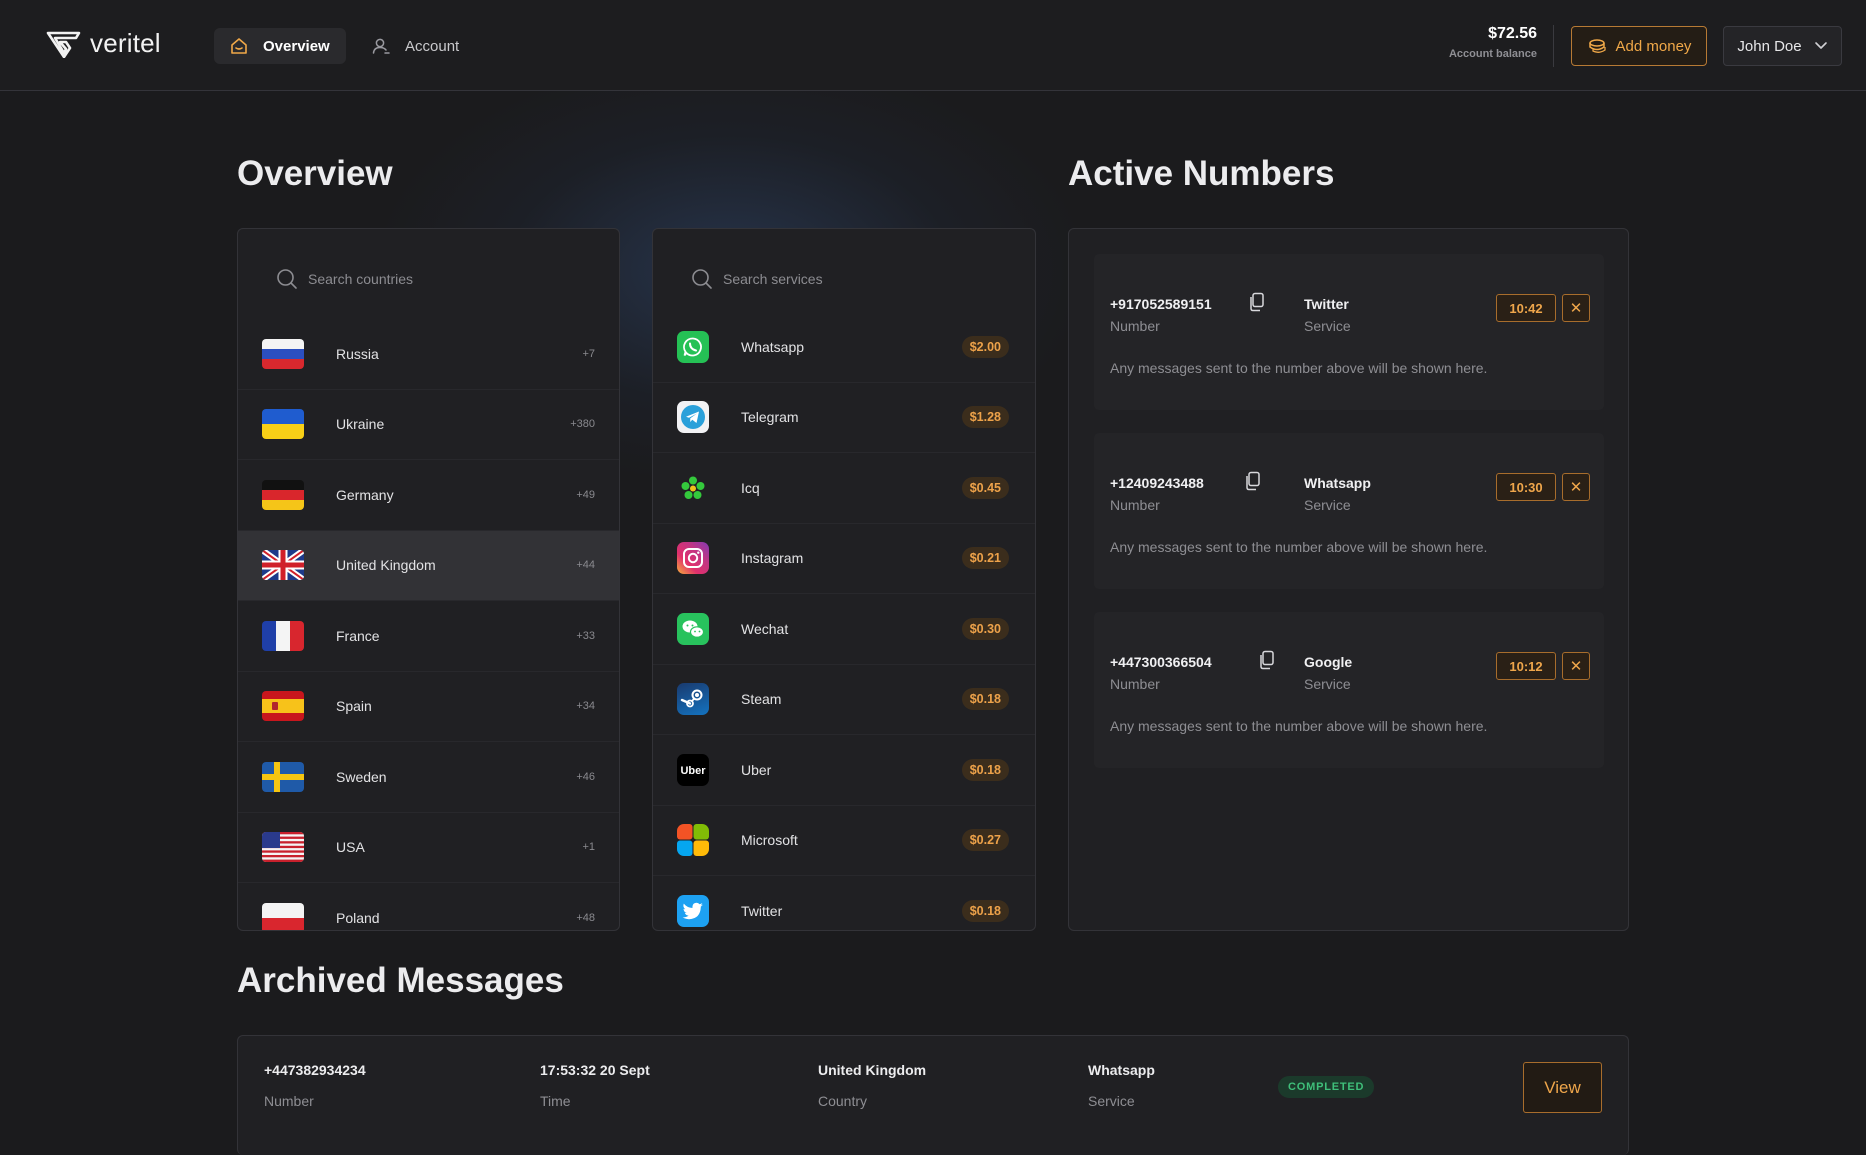 Image resolution: width=1866 pixels, height=1155 pixels. What do you see at coordinates (872, 1085) in the screenshot?
I see `archived-country: United Kingdom Country` at bounding box center [872, 1085].